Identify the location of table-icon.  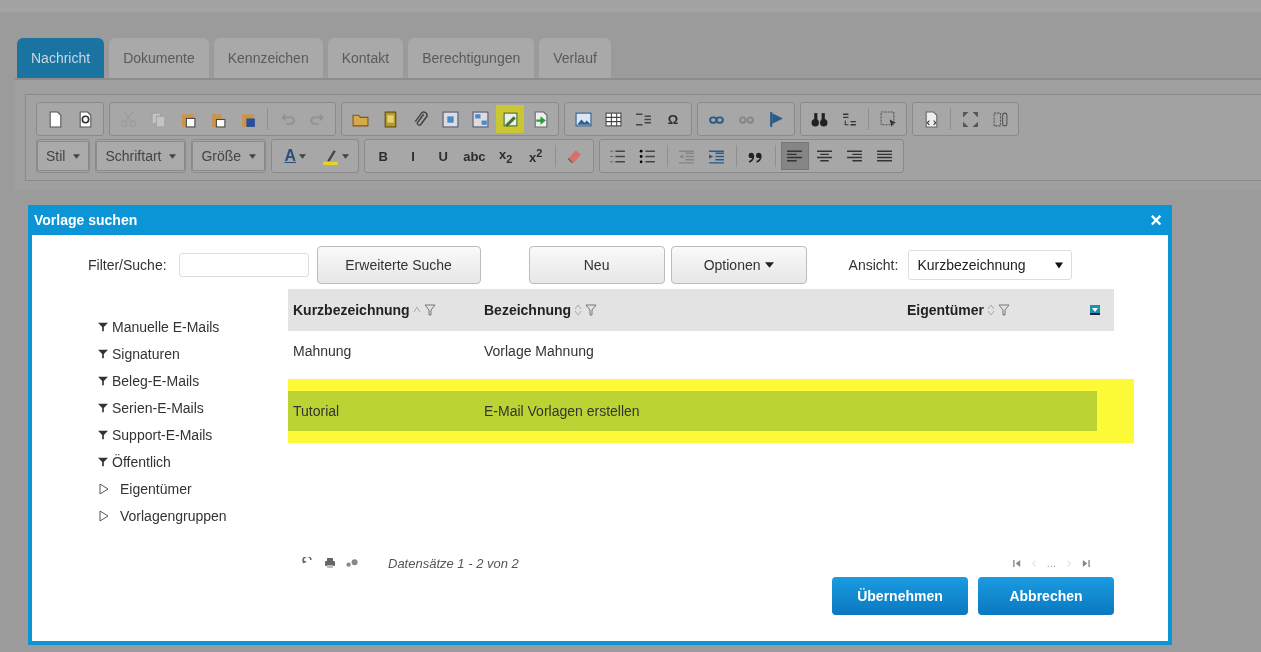
(613, 119).